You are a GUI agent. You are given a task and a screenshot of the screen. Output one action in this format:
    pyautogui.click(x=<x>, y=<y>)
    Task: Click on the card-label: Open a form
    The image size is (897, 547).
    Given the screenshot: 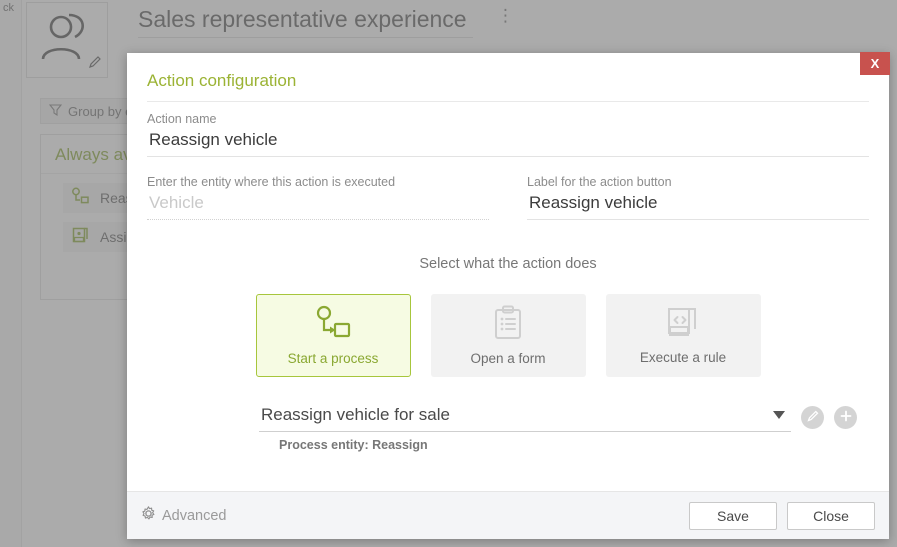 What is the action you would take?
    pyautogui.click(x=508, y=358)
    